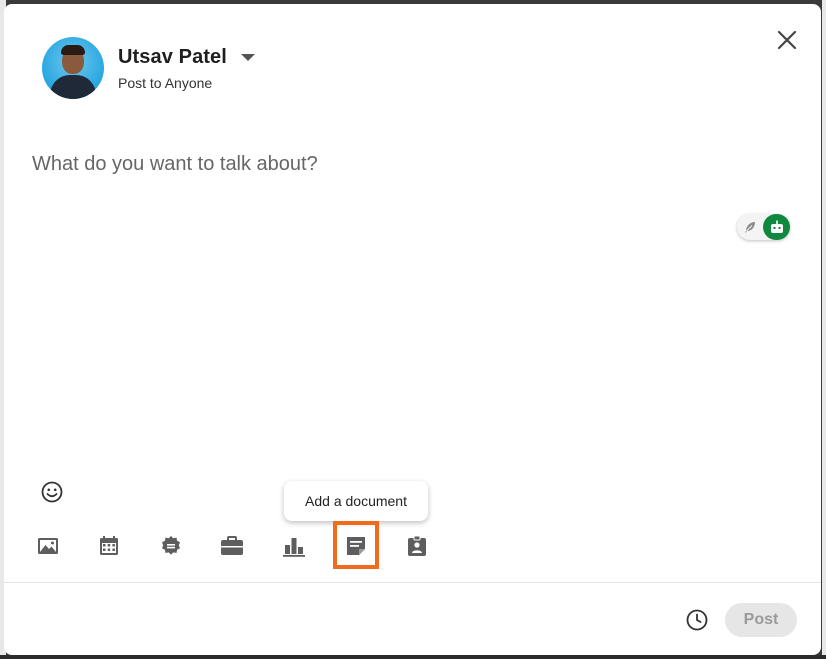  I want to click on photo-icon, so click(48, 546).